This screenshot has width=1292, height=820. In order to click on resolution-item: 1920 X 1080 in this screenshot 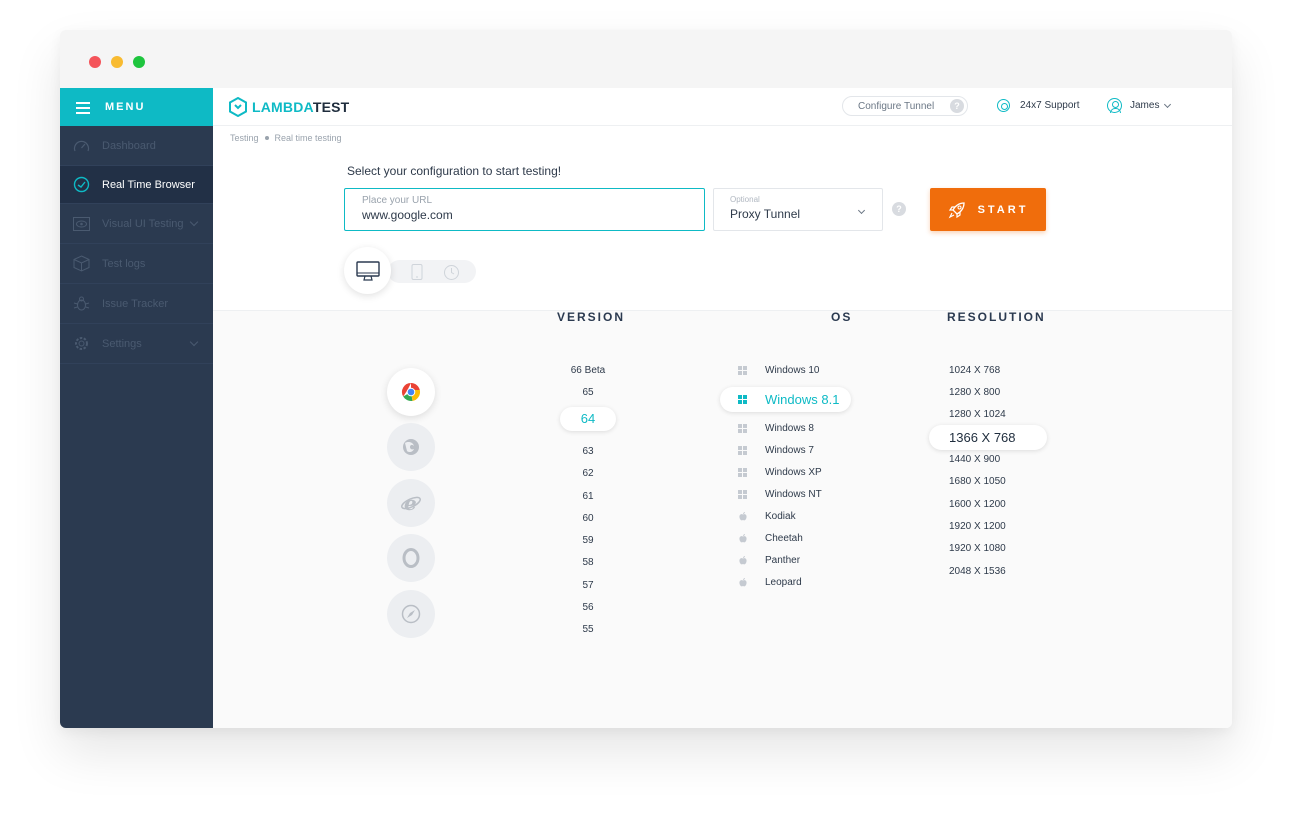, I will do `click(977, 548)`.